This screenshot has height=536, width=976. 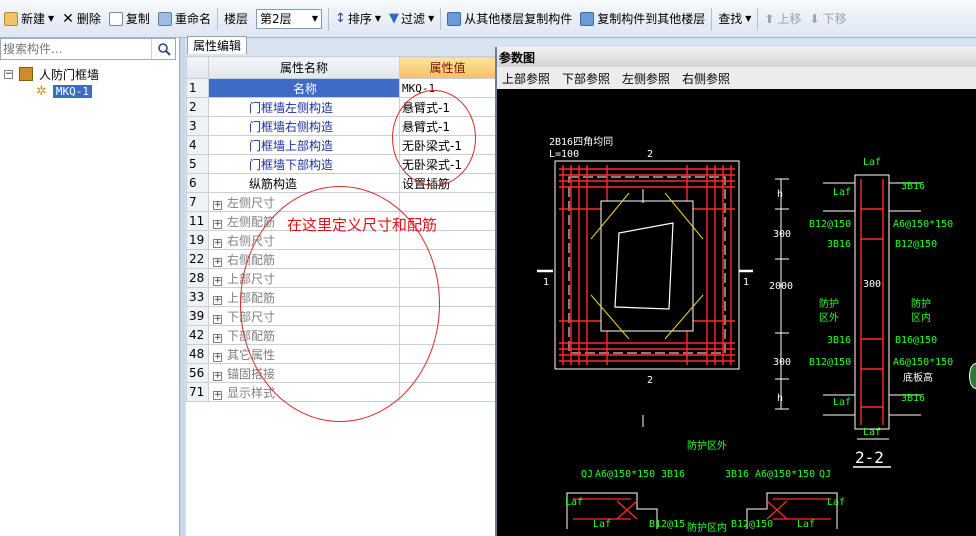 What do you see at coordinates (842, 402) in the screenshot?
I see `sec-laf-bl: Laf` at bounding box center [842, 402].